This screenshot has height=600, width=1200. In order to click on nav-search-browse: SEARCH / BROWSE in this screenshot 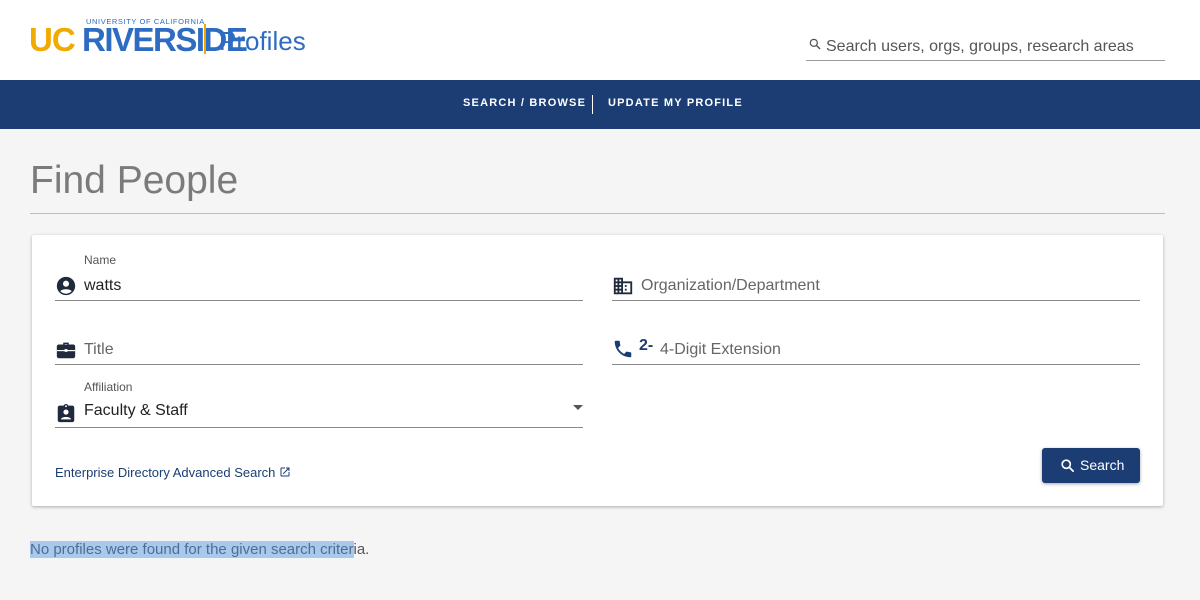, I will do `click(524, 103)`.